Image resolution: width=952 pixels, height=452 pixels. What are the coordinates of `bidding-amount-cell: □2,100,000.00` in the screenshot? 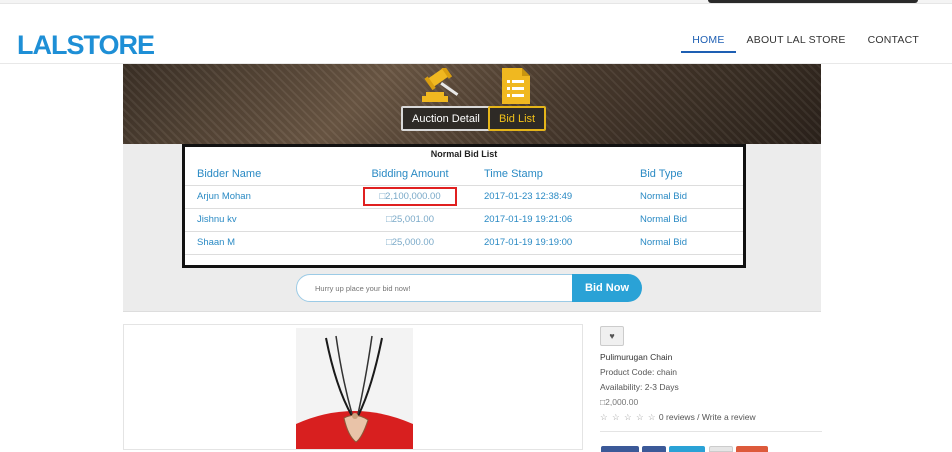 It's located at (410, 197).